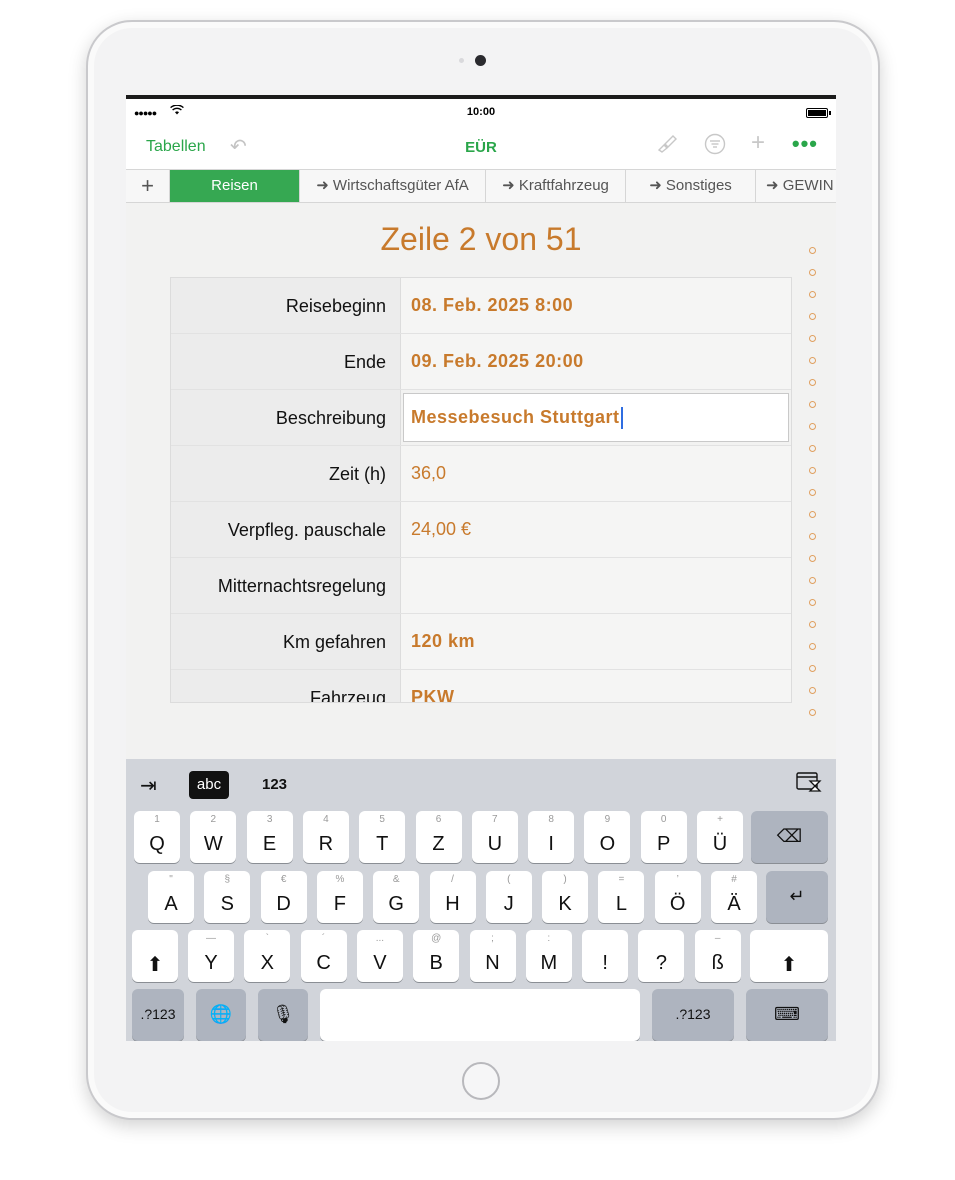  I want to click on key-question: ?, so click(661, 956).